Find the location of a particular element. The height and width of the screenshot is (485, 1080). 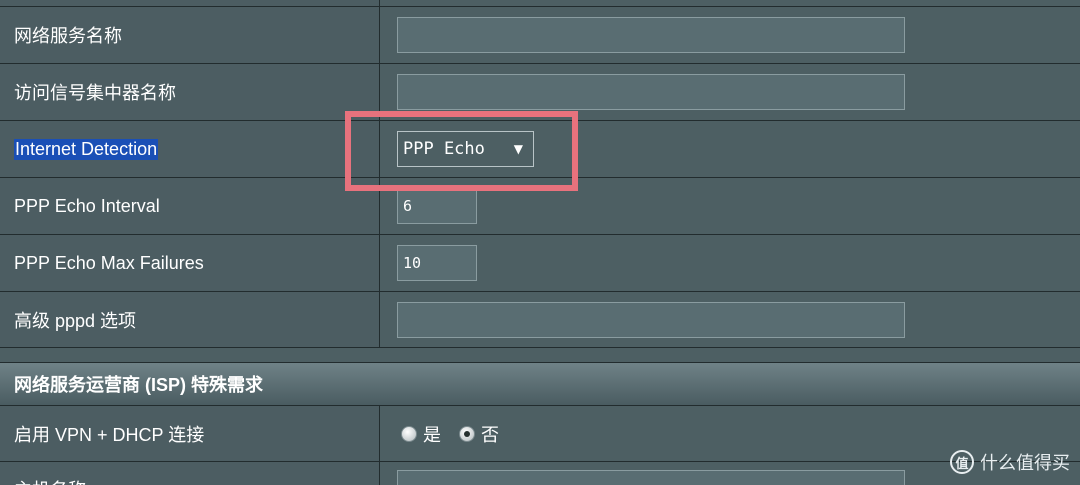

echo-interval-label: PPP Echo Interval is located at coordinates (190, 206).